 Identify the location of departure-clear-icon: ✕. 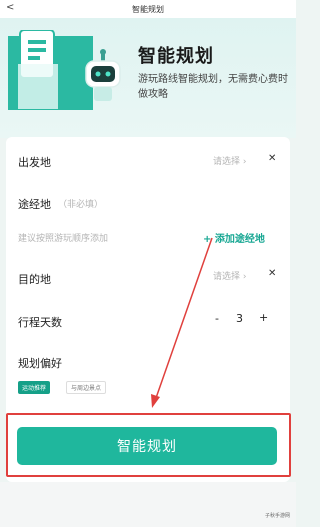
(272, 158).